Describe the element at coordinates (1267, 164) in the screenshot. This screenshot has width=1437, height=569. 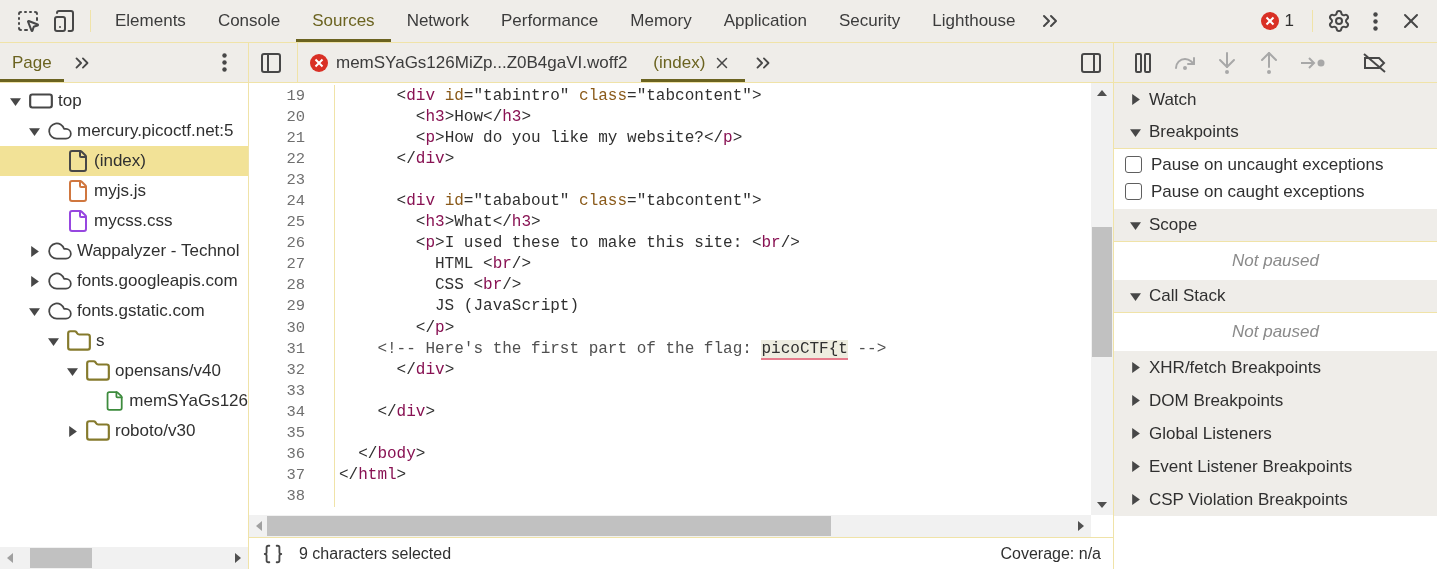
I see `checkbox-label: Pause on uncaught exceptions` at that location.